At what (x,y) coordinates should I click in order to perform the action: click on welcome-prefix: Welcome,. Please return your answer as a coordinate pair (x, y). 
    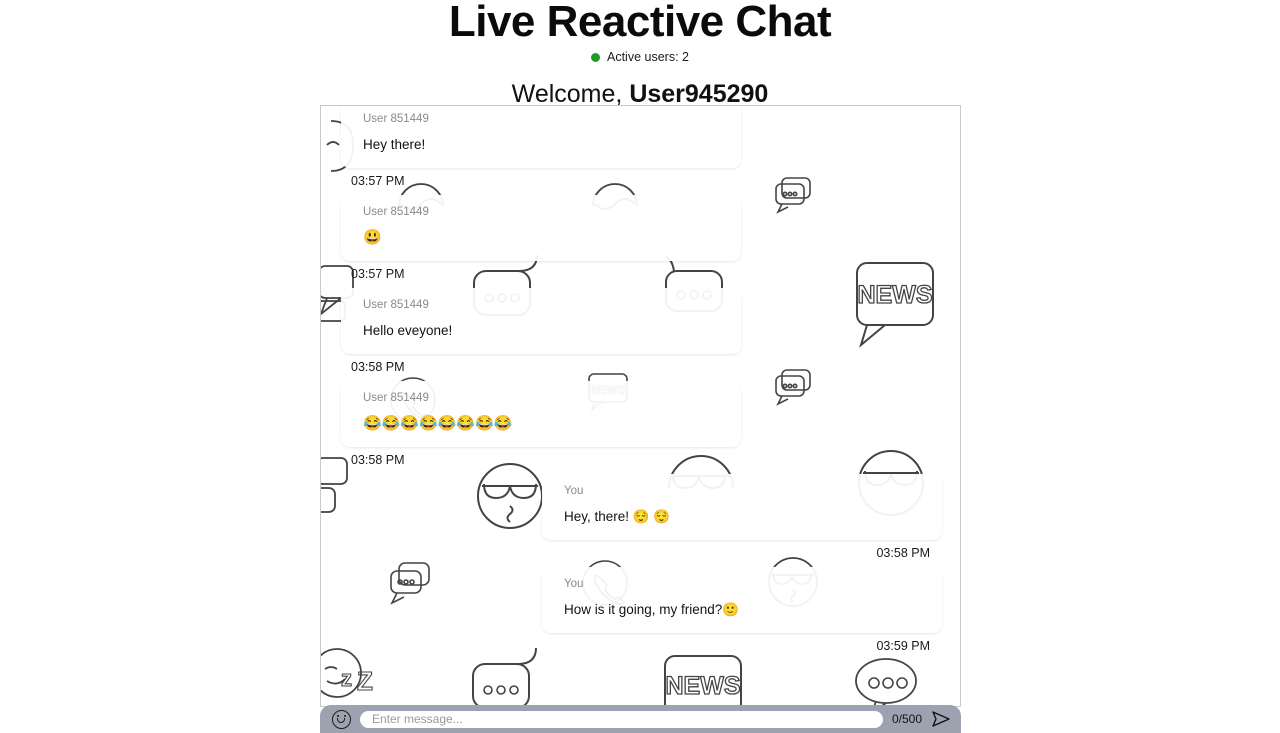
    Looking at the image, I should click on (570, 94).